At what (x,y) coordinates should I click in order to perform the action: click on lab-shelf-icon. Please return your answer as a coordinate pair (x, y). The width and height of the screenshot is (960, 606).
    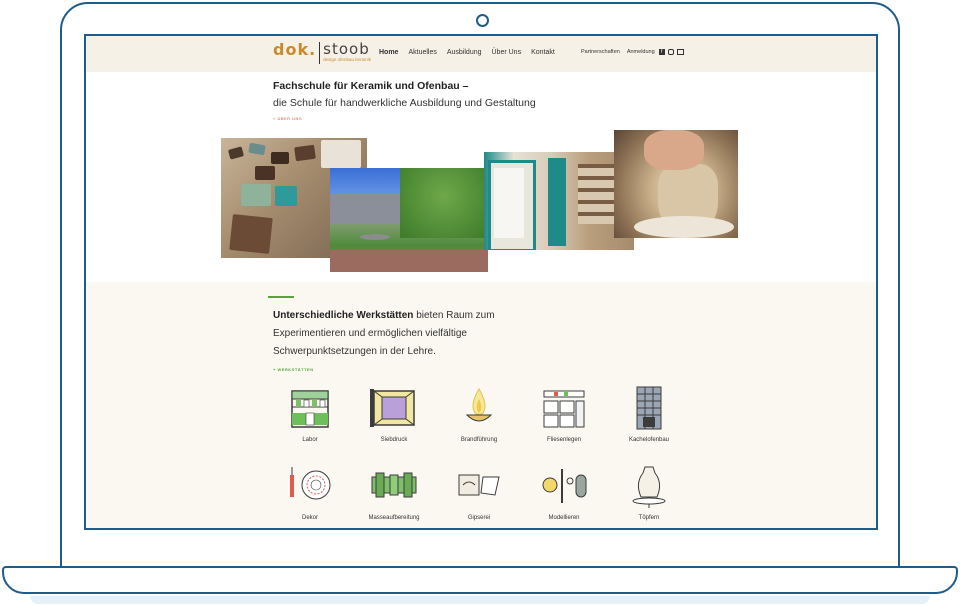
    Looking at the image, I should click on (310, 409).